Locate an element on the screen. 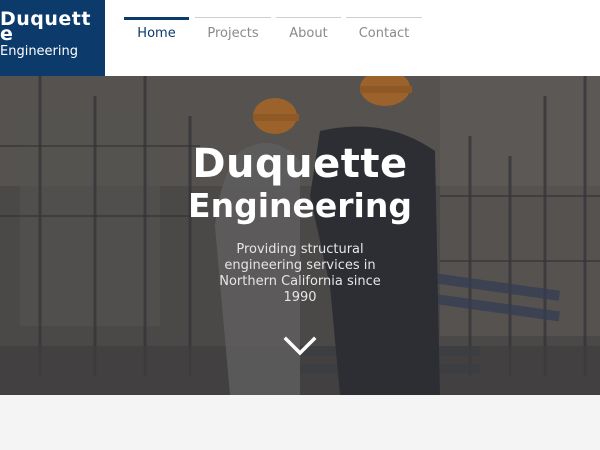  logo: Duquette Engineering is located at coordinates (52, 38).